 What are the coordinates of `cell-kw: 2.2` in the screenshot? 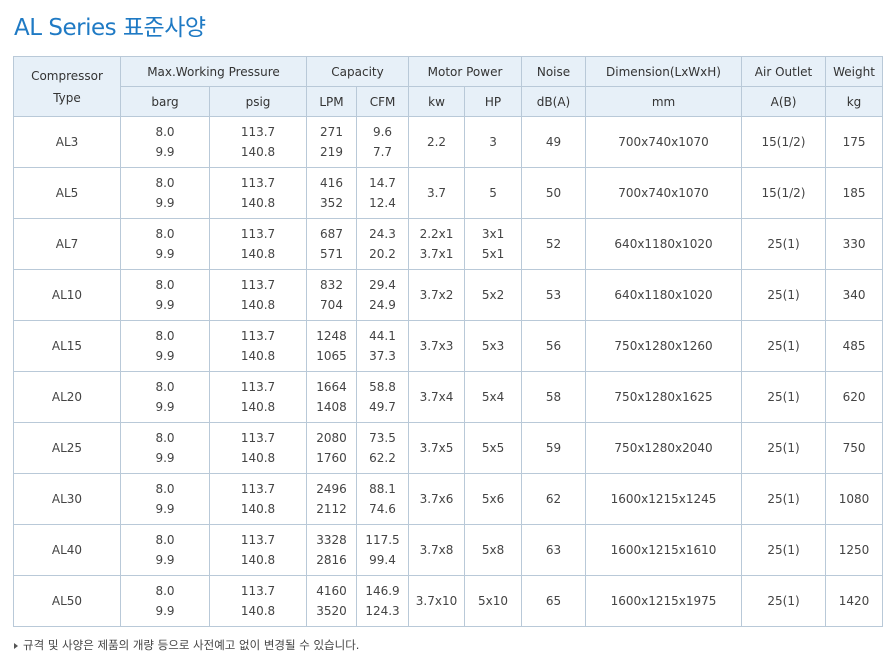 It's located at (437, 142).